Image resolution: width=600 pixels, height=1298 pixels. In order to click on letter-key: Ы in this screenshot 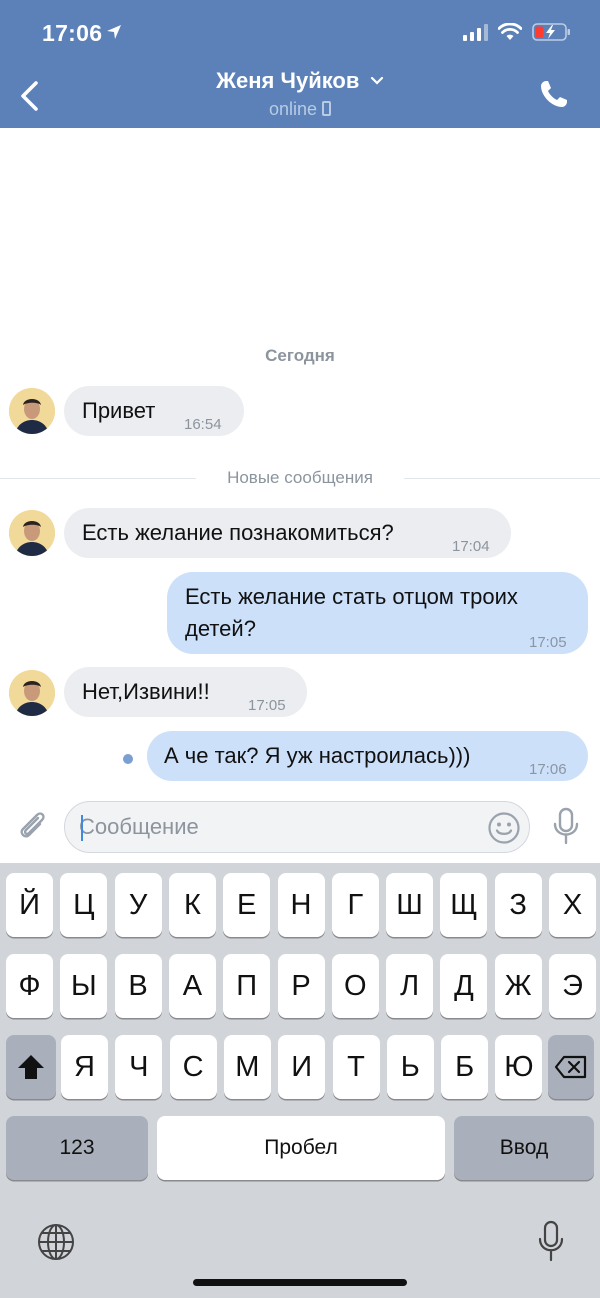, I will do `click(84, 986)`.